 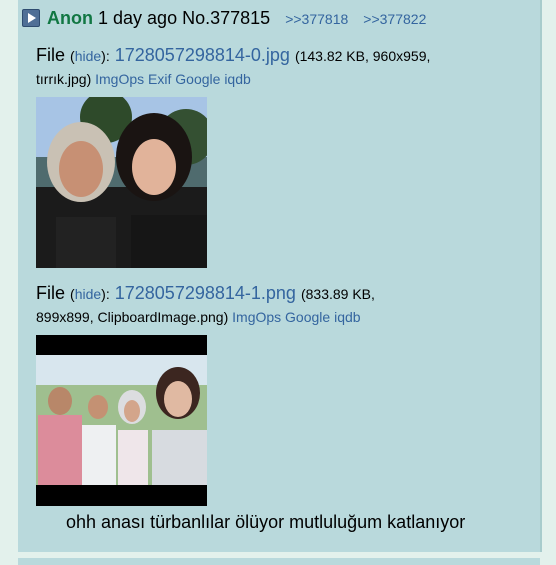 I want to click on backlink: >>377818, so click(x=316, y=19).